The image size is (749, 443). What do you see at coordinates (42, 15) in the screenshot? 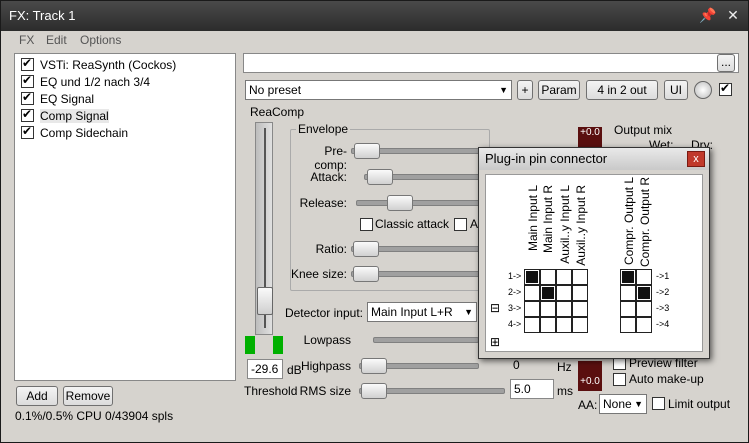
I see `window-title: FX: Track 1` at bounding box center [42, 15].